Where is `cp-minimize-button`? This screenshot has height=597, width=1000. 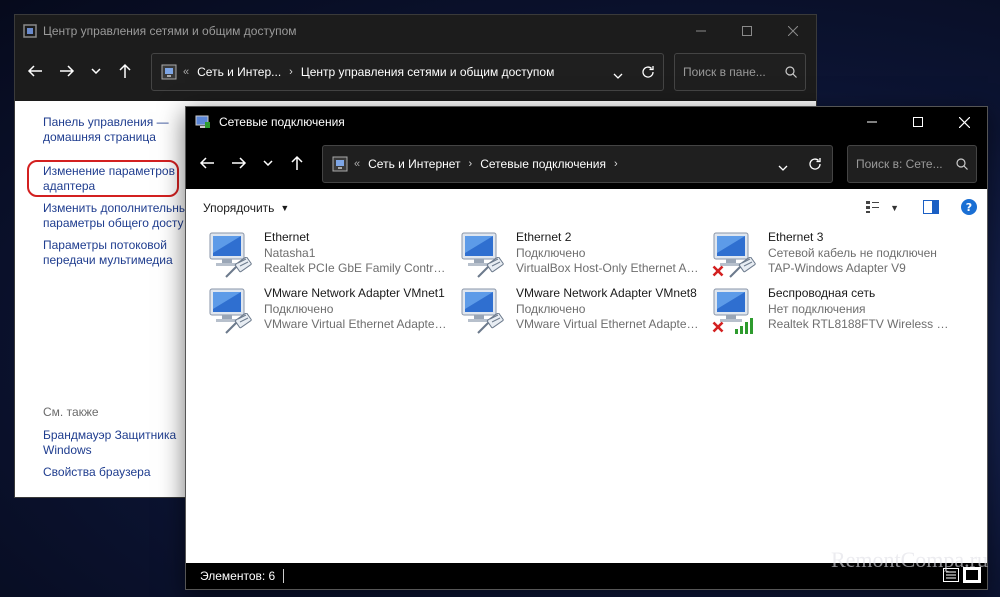 cp-minimize-button is located at coordinates (701, 31).